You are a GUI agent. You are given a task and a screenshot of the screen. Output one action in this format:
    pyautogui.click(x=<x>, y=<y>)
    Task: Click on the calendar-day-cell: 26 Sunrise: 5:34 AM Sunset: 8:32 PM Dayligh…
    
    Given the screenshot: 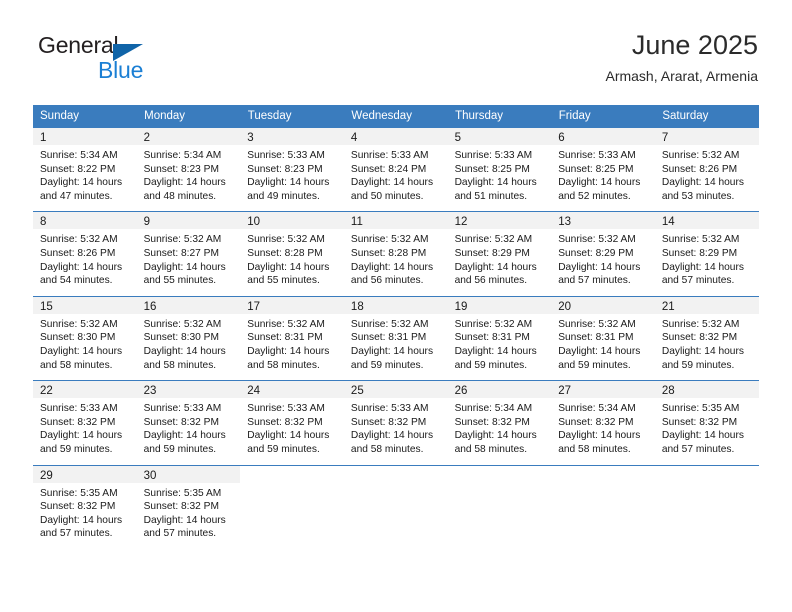 What is the action you would take?
    pyautogui.click(x=499, y=422)
    